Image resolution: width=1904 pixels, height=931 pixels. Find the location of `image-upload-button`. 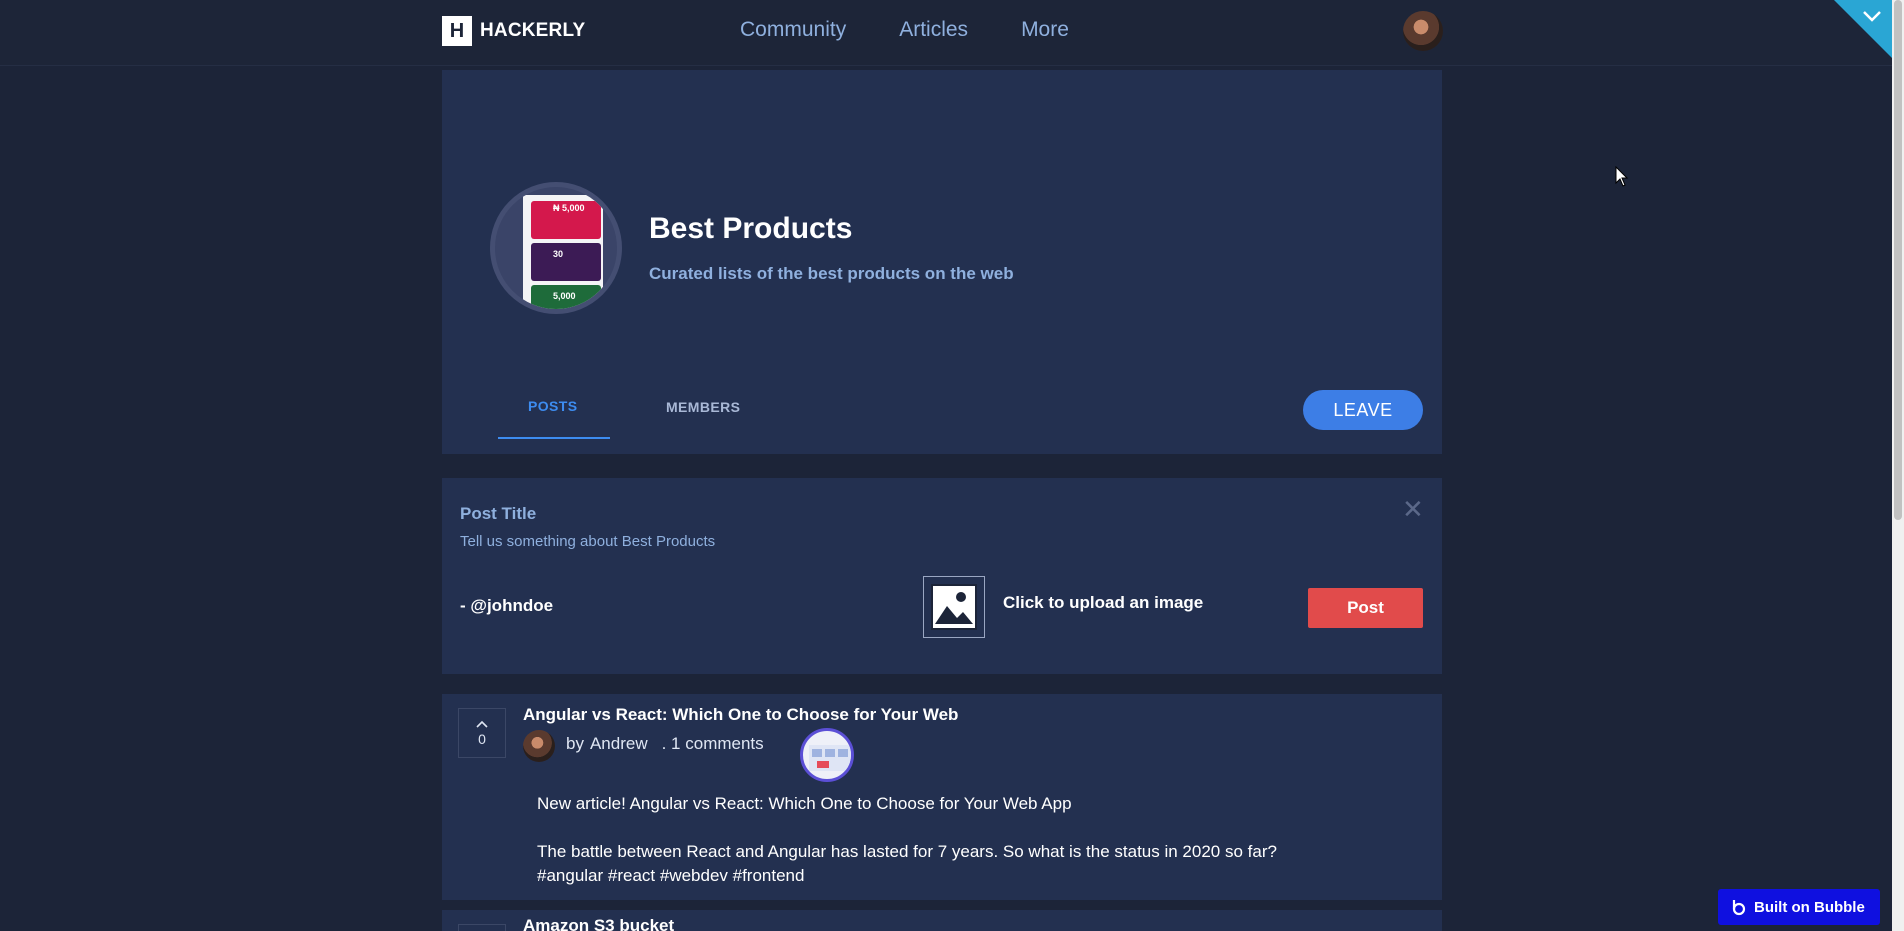

image-upload-button is located at coordinates (954, 607).